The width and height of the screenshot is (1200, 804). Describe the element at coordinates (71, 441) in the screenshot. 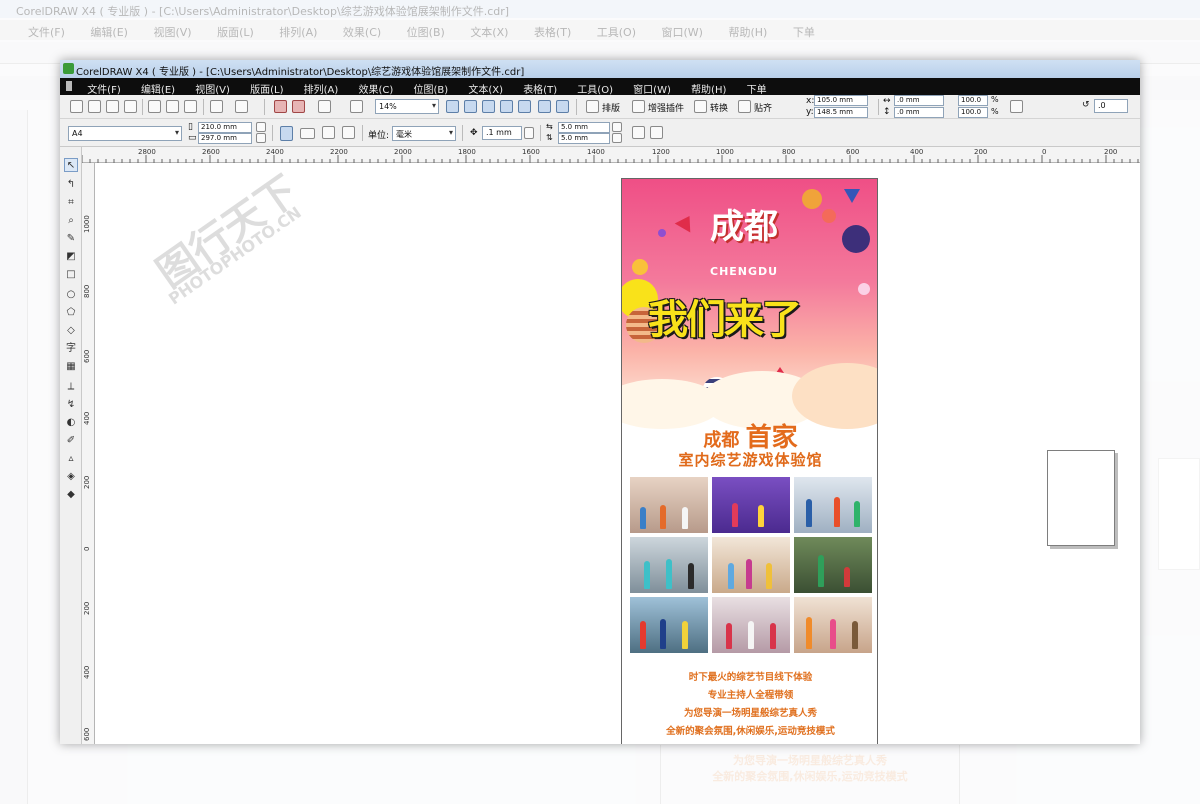

I see `eyedropper-tool-icon: ✐` at that location.